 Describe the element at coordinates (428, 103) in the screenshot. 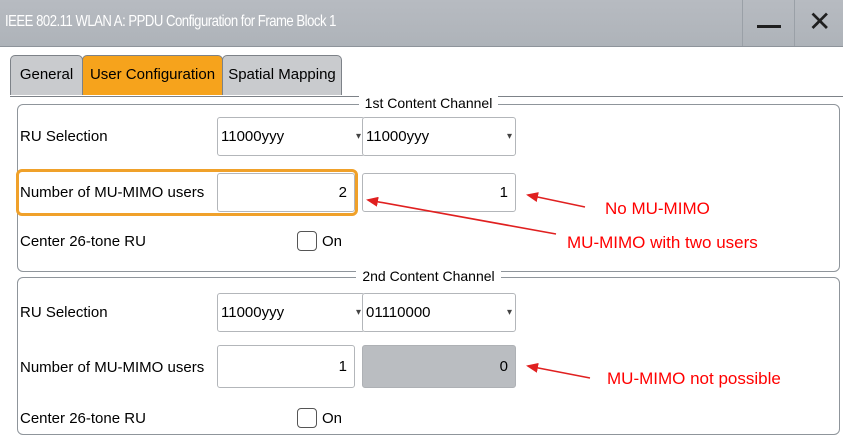

I see `group-title: 1st Content Channel` at that location.